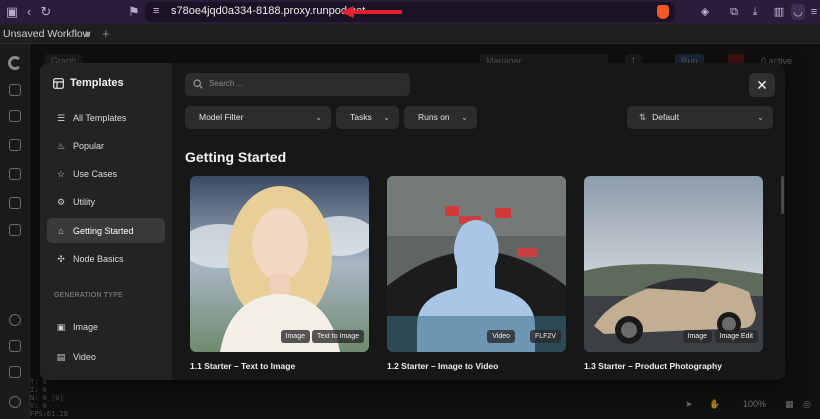  I want to click on nav-label: Node Basics, so click(98, 258).